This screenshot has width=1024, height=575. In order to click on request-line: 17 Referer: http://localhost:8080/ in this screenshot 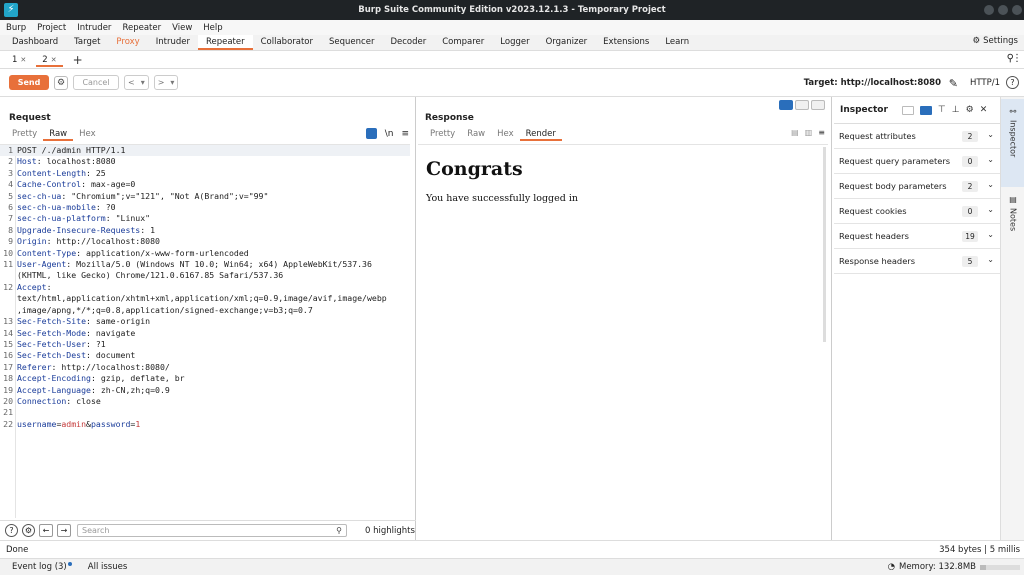, I will do `click(205, 367)`.